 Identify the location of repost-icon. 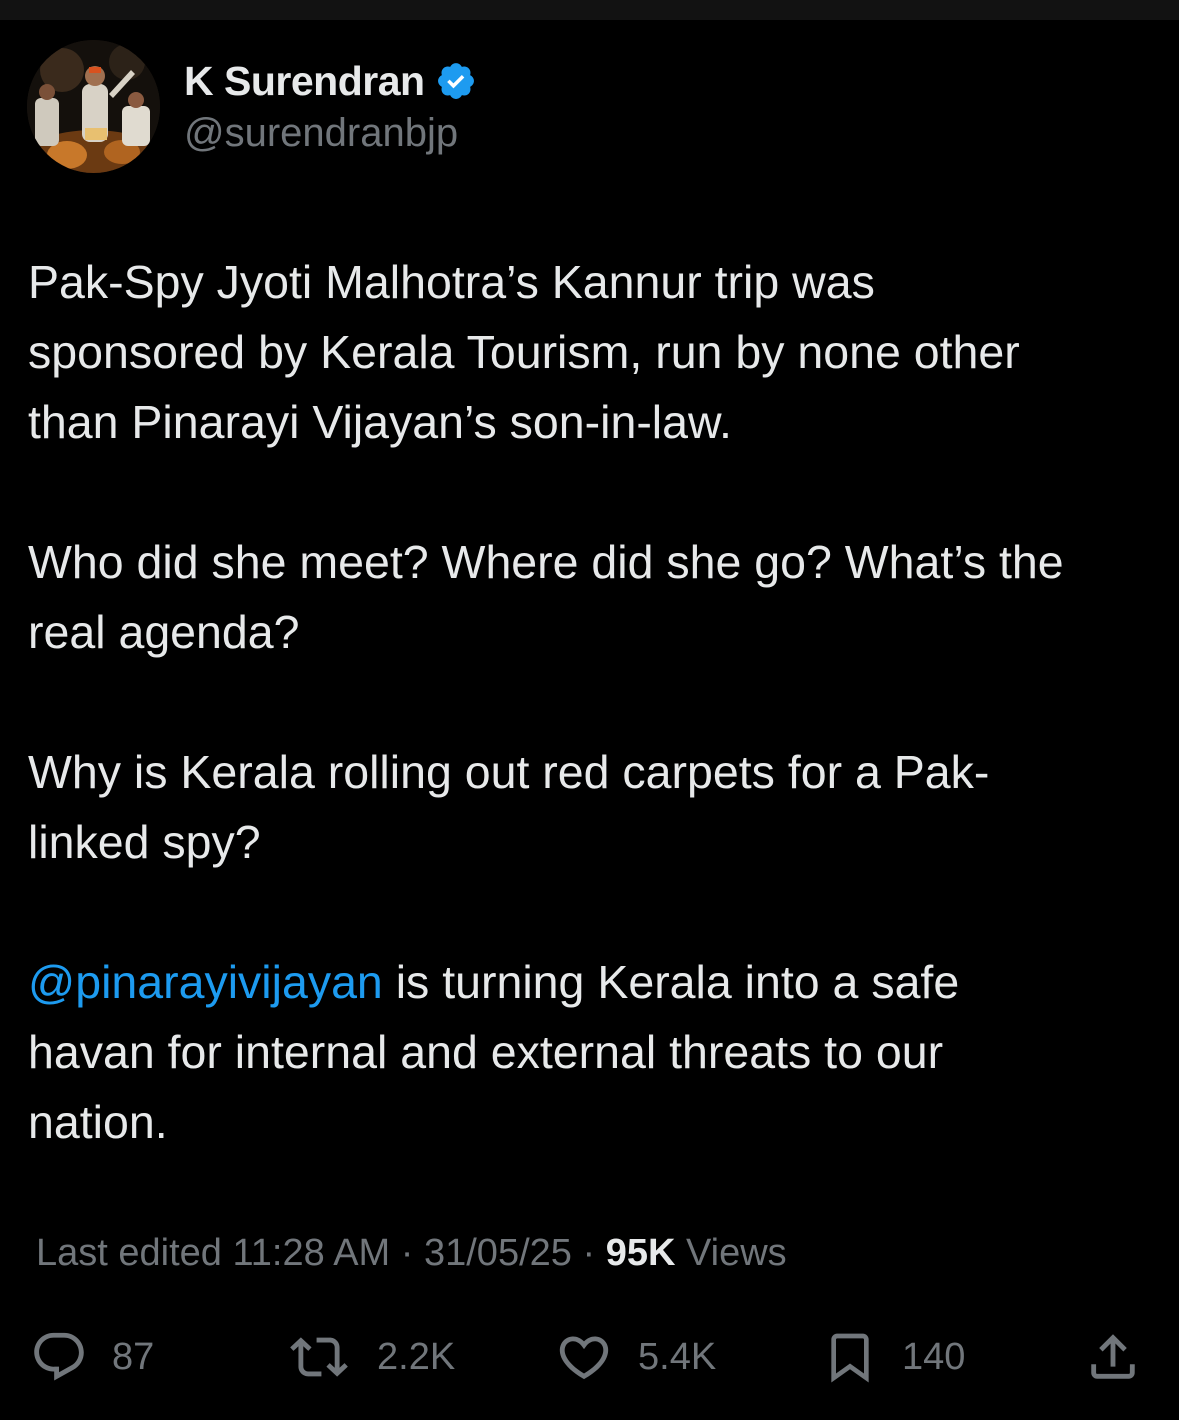
(319, 1357).